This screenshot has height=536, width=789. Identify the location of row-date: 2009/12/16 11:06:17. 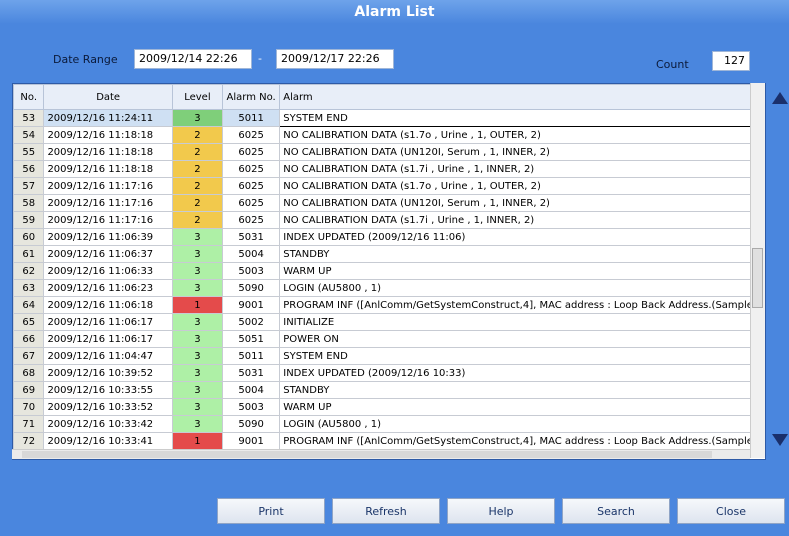
(108, 339).